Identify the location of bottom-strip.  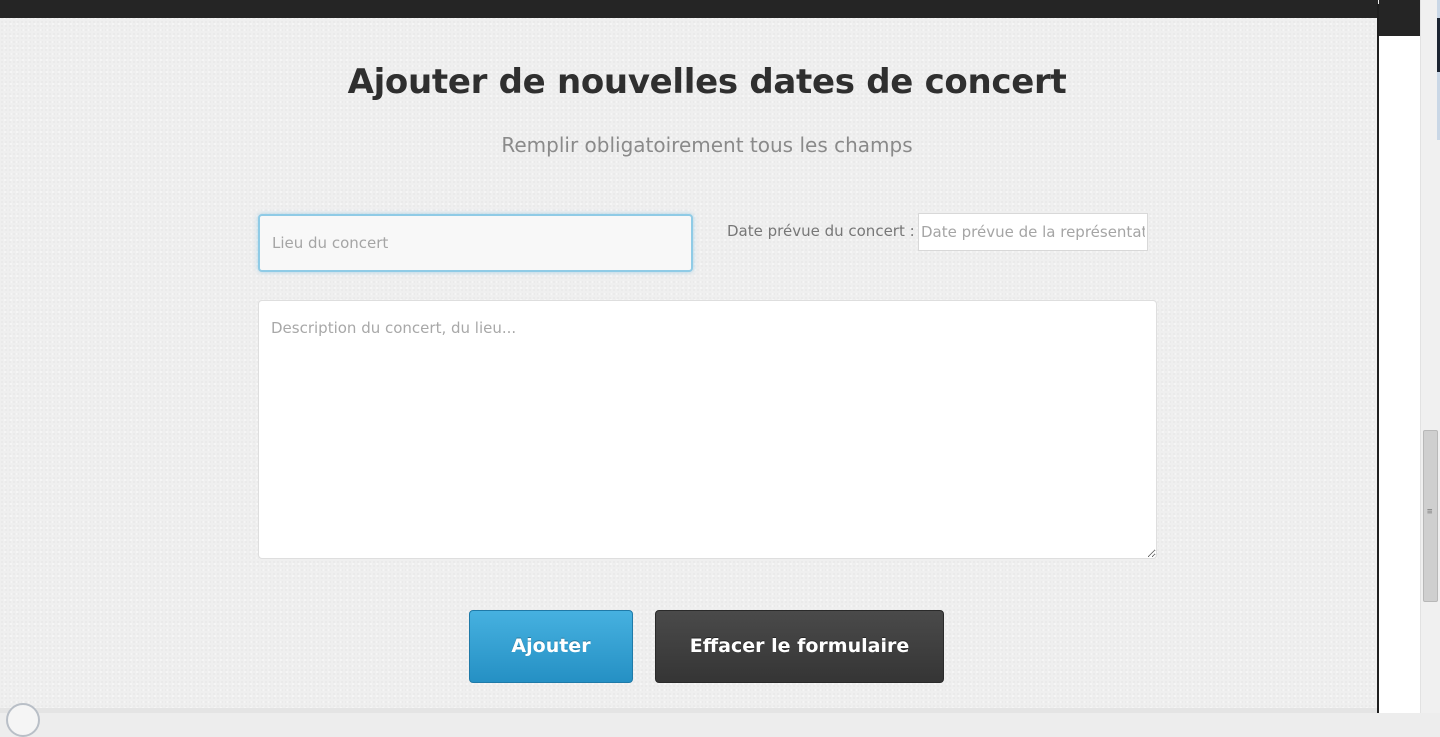
(689, 710).